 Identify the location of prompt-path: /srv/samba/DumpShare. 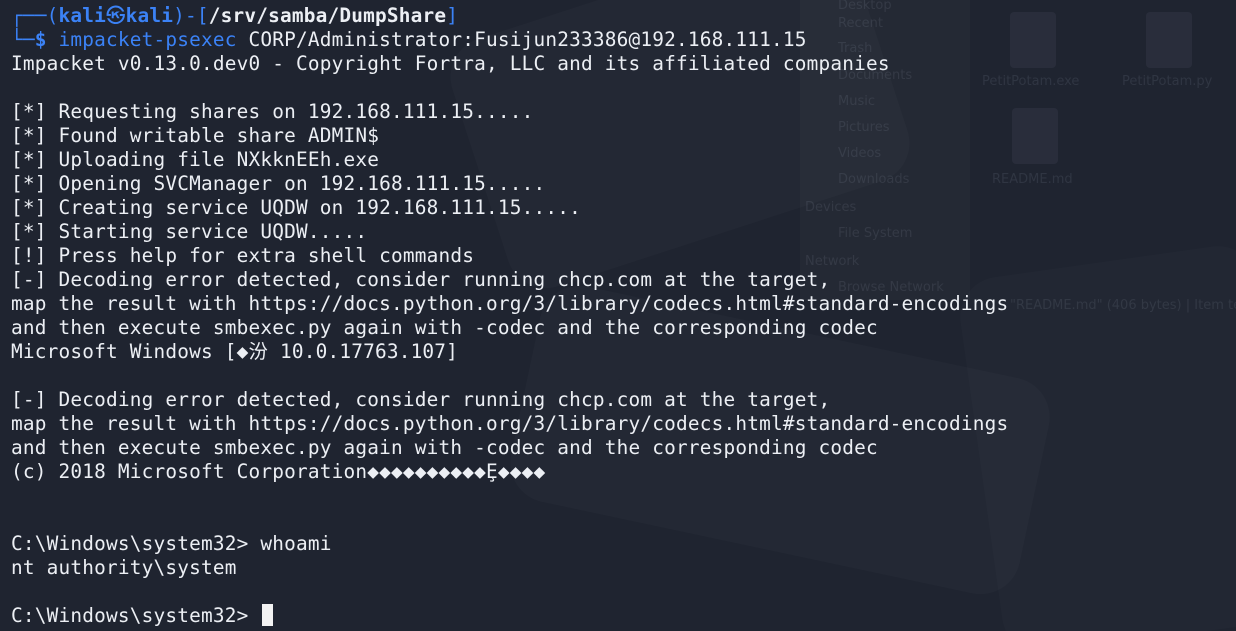
(327, 15).